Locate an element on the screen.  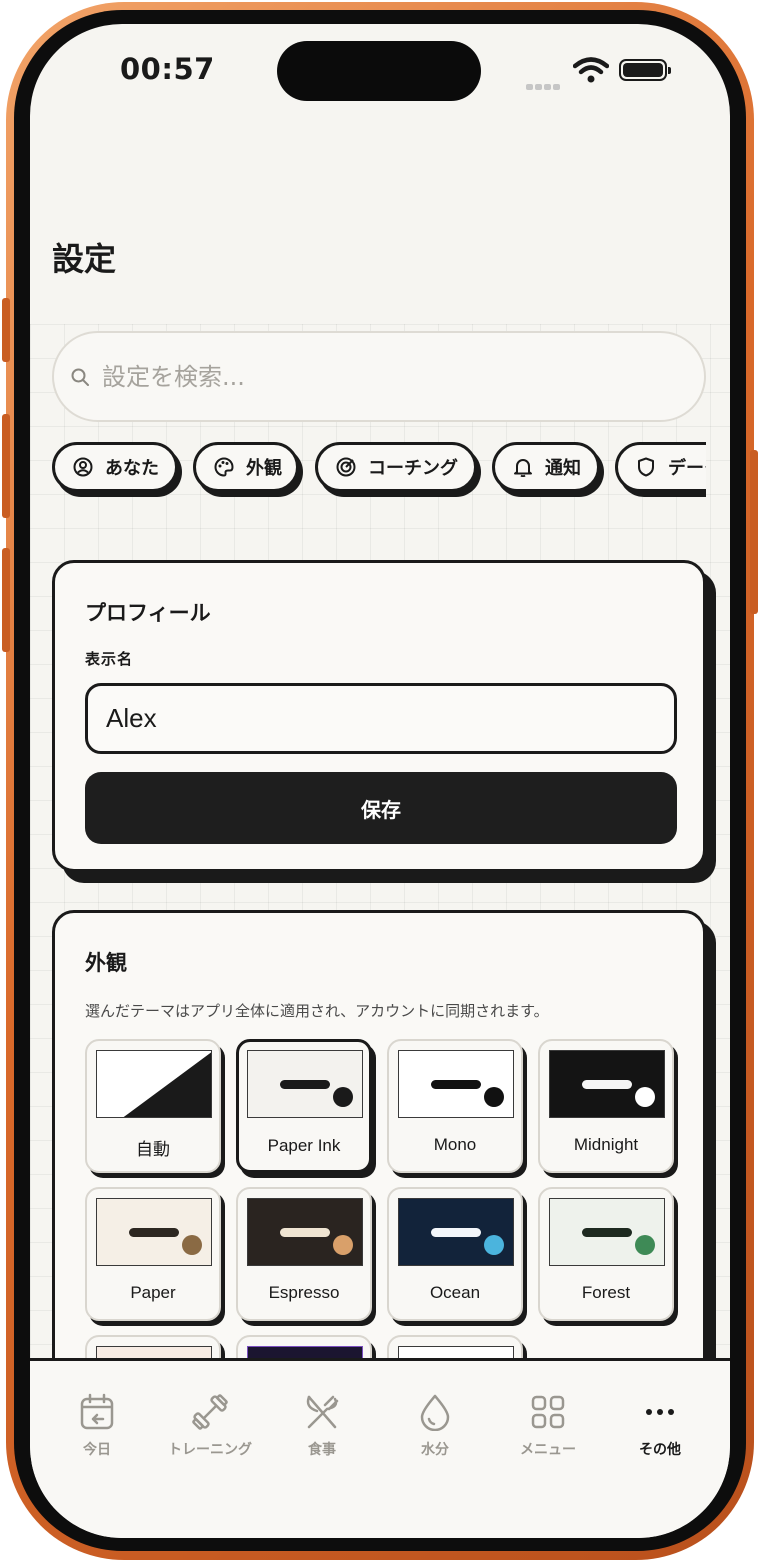
chip-data: データ is located at coordinates (660, 467).